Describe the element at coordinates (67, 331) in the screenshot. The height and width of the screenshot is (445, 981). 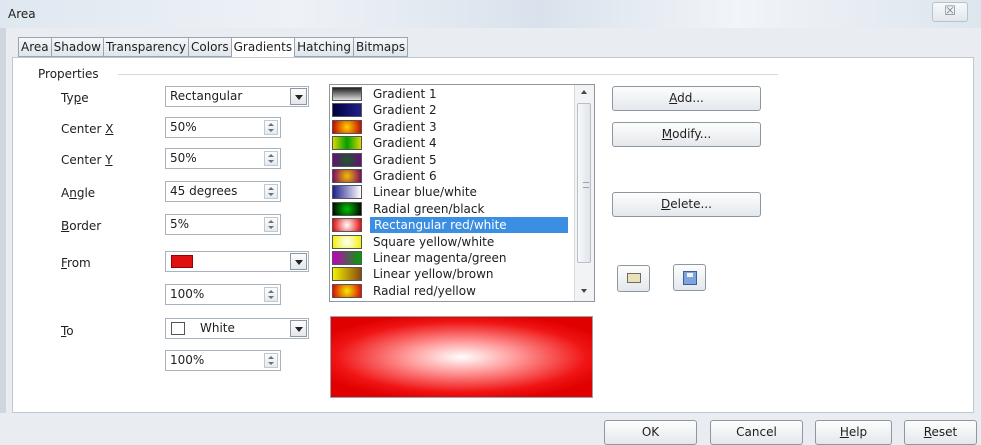
I see `to-label: To` at that location.